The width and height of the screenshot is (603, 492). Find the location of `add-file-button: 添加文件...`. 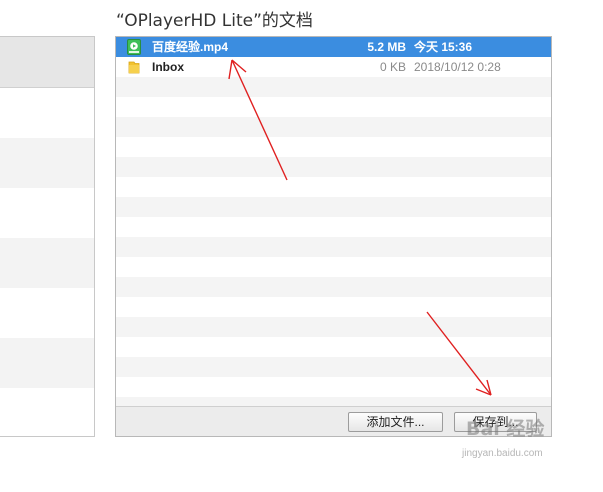

add-file-button: 添加文件... is located at coordinates (395, 422).